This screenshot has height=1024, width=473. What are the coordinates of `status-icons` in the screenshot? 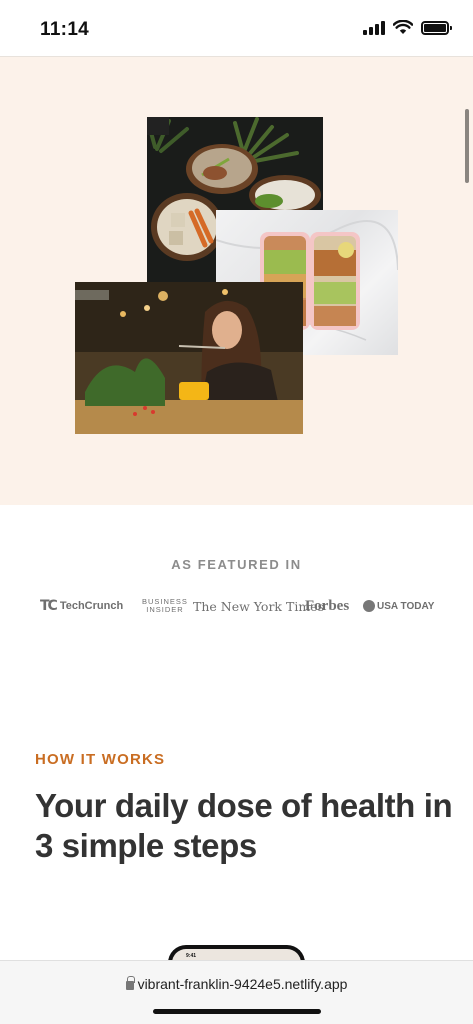 It's located at (407, 27).